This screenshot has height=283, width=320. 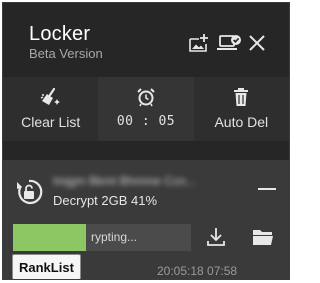 I want to click on tooltip: RankList, so click(x=46, y=266).